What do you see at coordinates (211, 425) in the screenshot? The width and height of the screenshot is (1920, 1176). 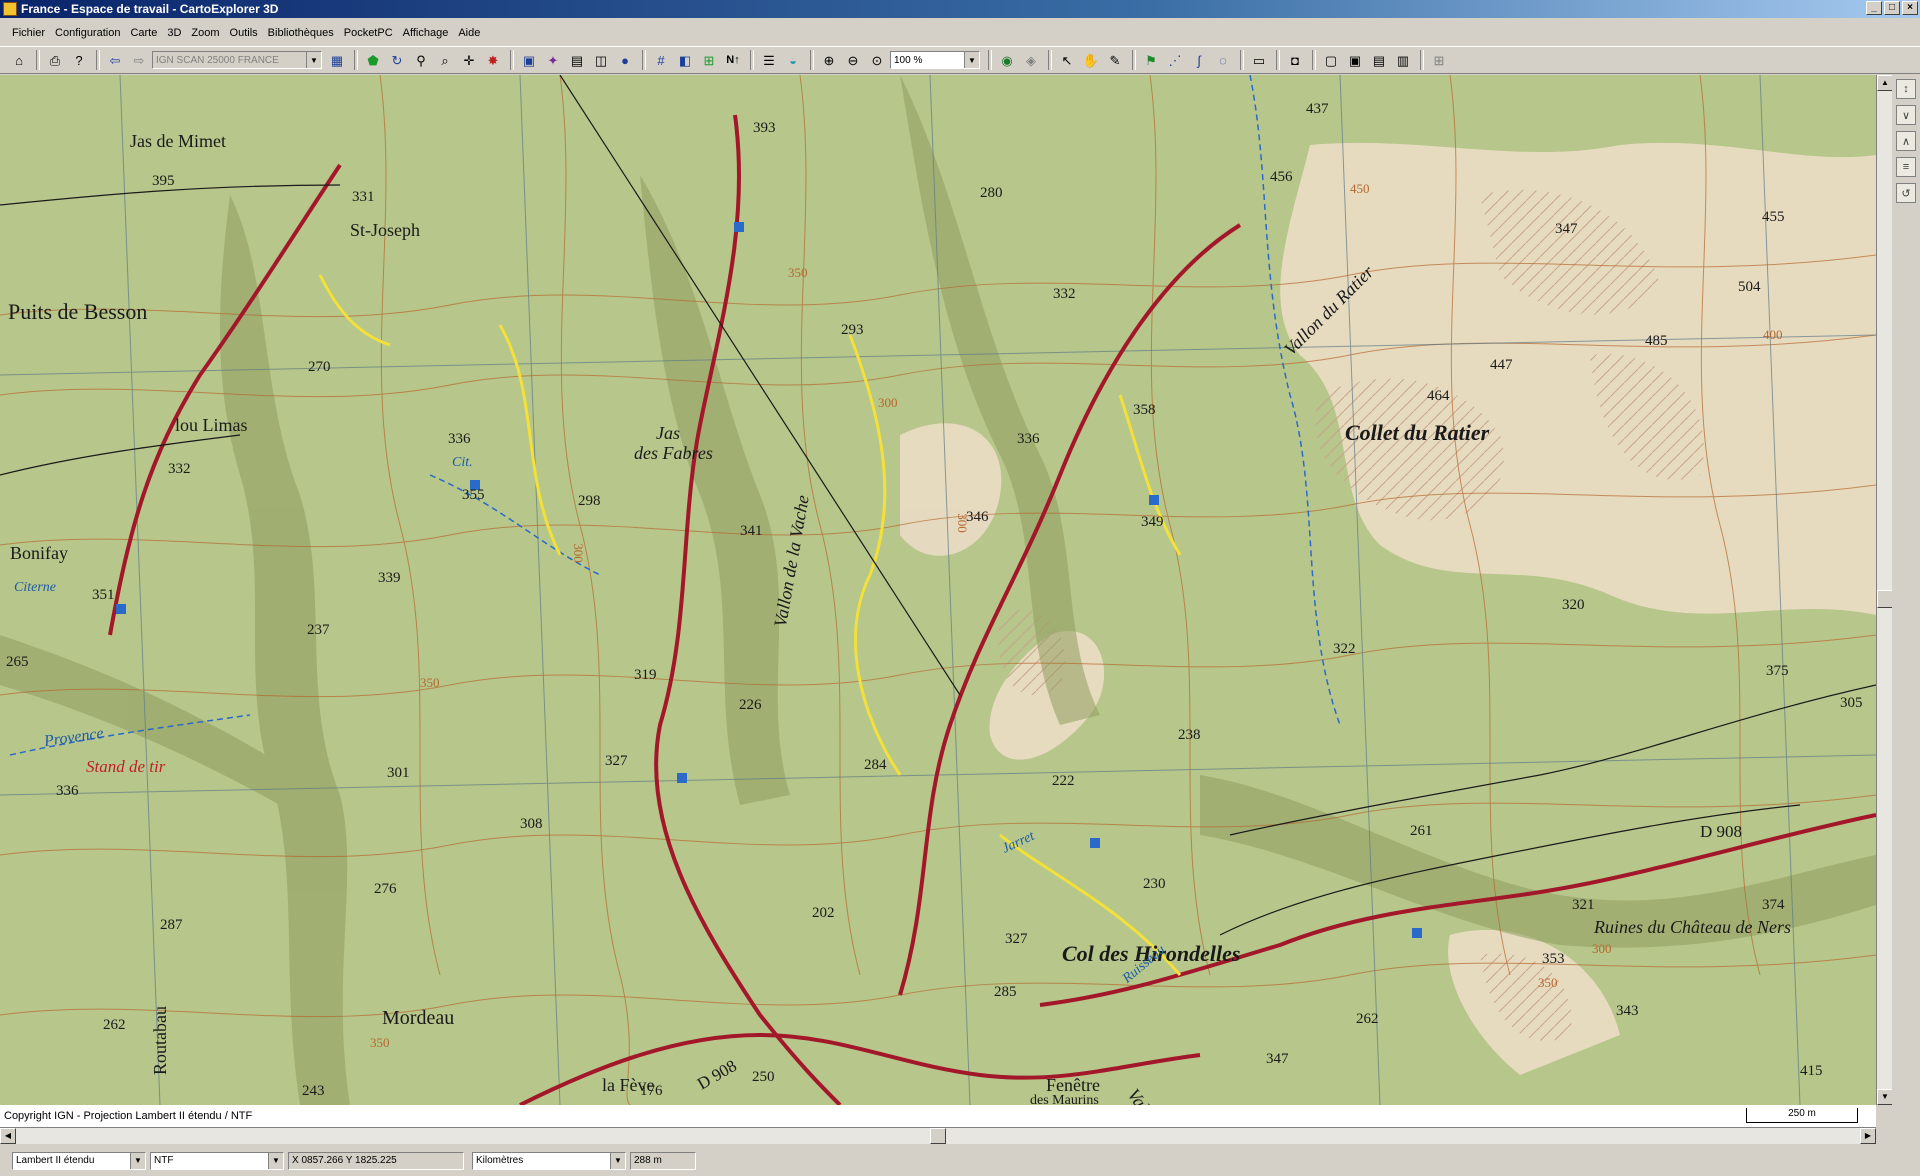 I see `label-lou-limas: lou Limas` at bounding box center [211, 425].